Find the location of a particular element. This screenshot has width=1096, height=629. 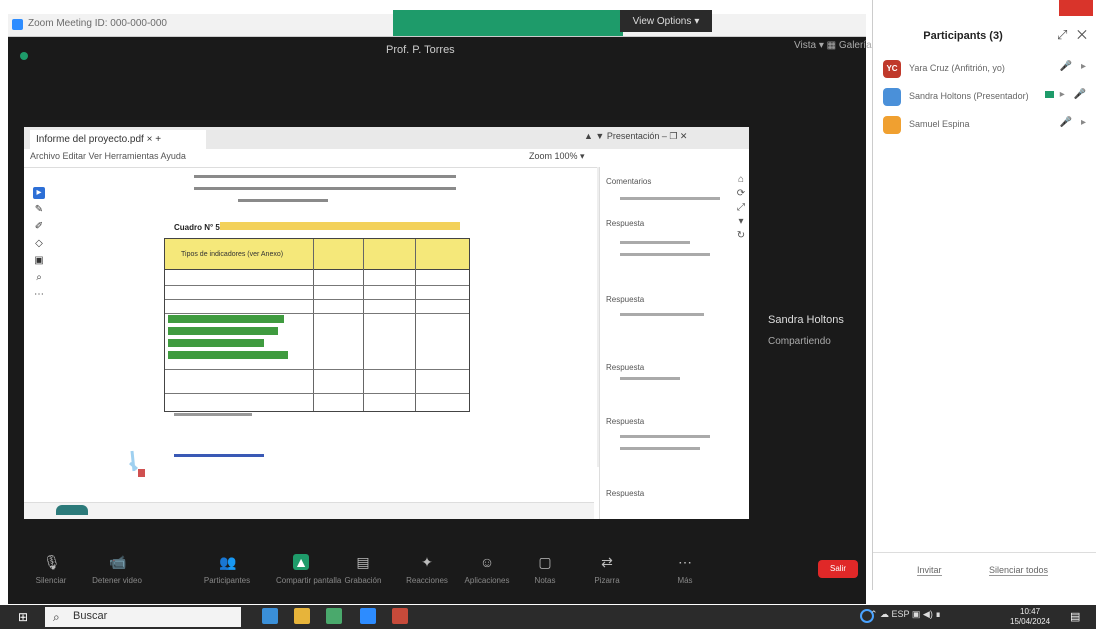

table-source-note is located at coordinates (213, 414).